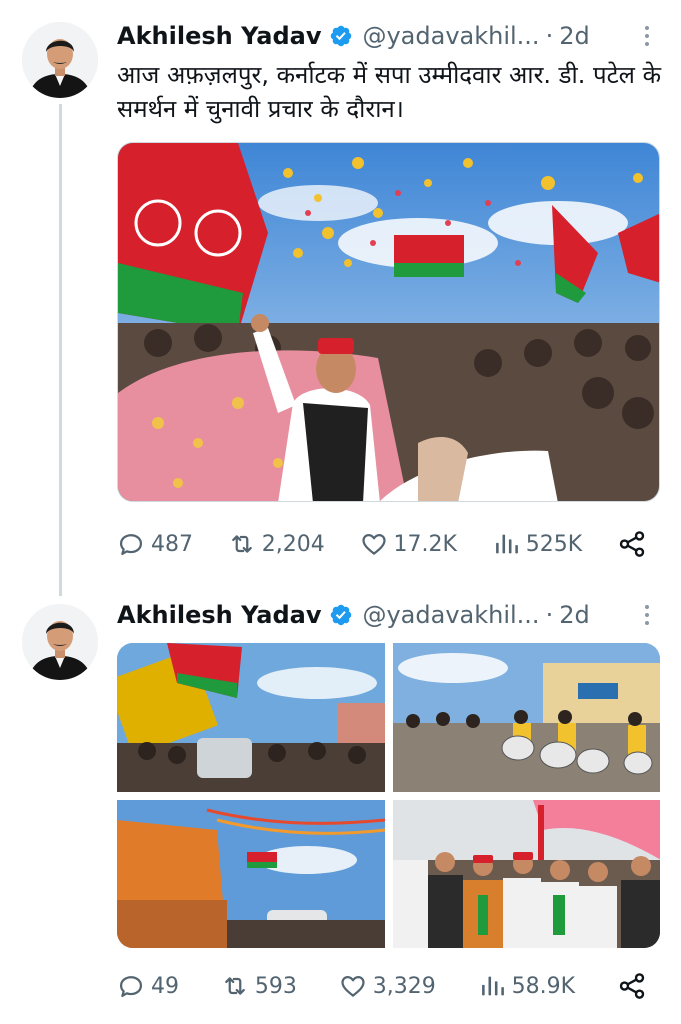 This screenshot has height=1024, width=681. I want to click on reply-button: 487, so click(155, 544).